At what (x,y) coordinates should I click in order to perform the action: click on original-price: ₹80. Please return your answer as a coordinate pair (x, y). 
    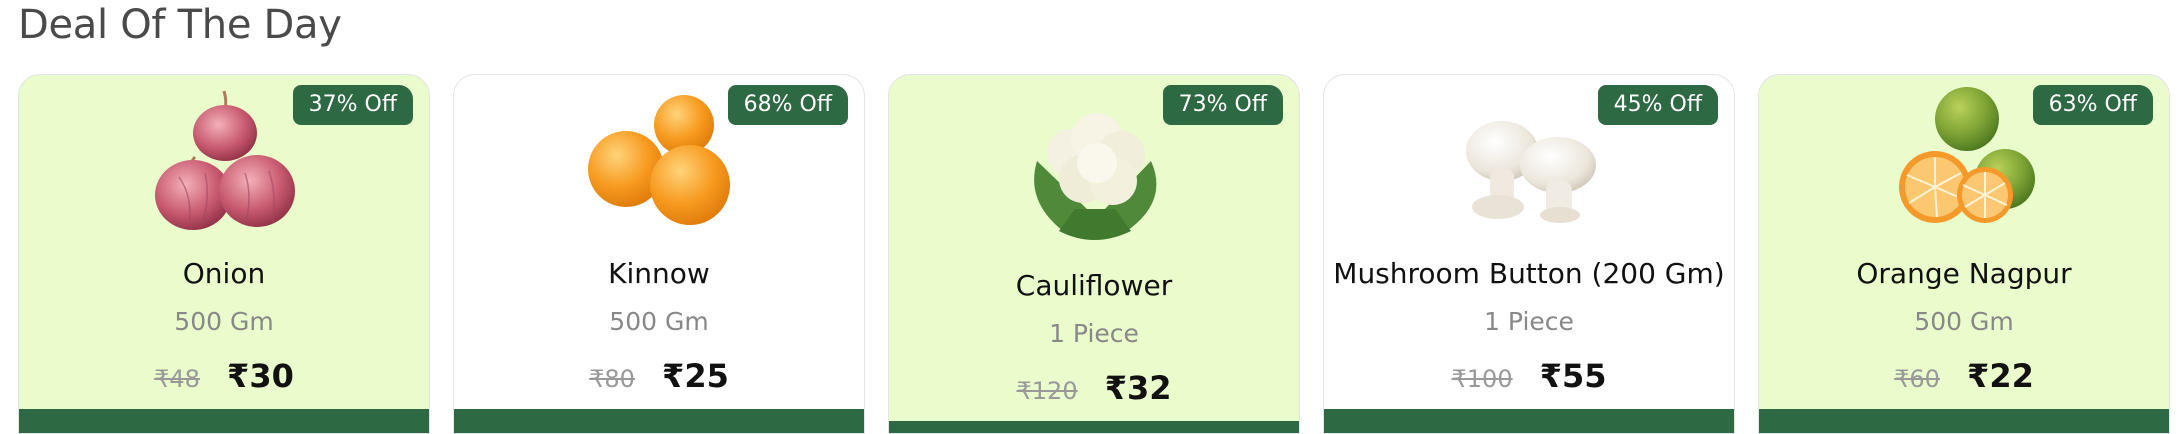
    Looking at the image, I should click on (612, 379).